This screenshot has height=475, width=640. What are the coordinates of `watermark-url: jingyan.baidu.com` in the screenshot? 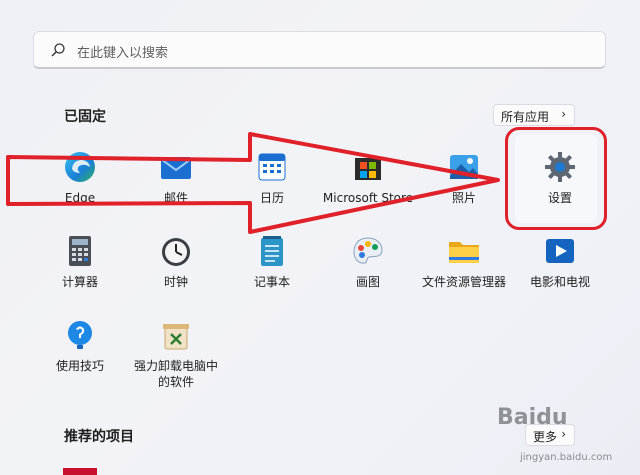 It's located at (566, 457).